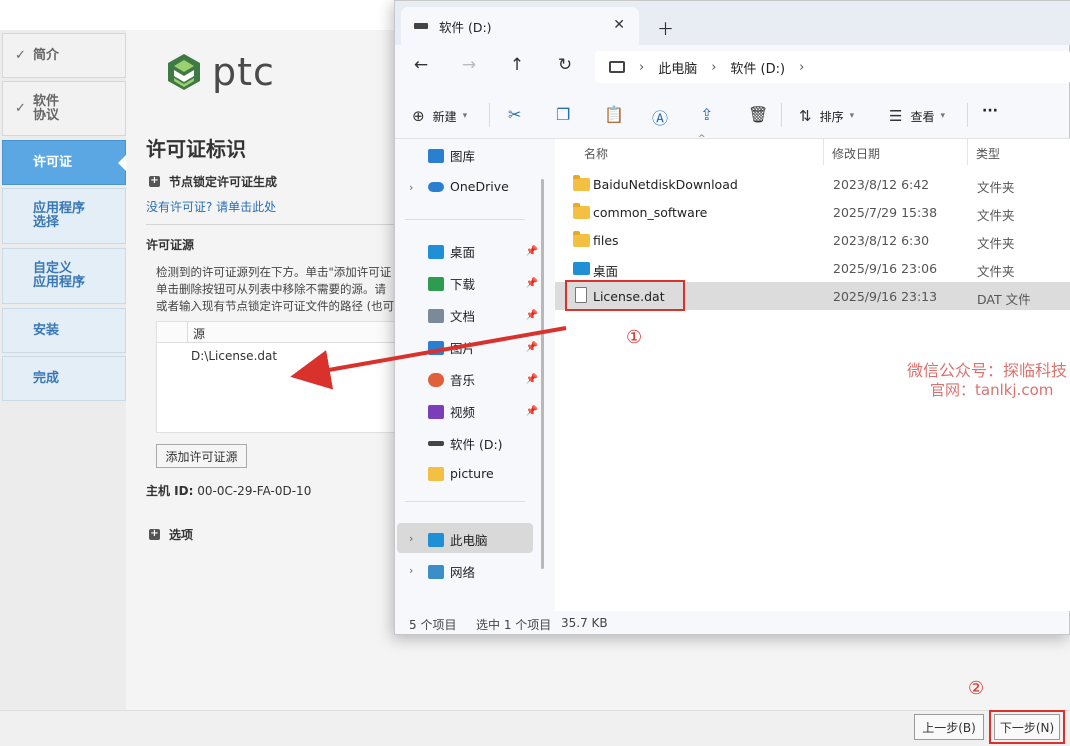 The width and height of the screenshot is (1070, 746). Describe the element at coordinates (517, 65) in the screenshot. I see `up-arrow-icon: ↑` at that location.